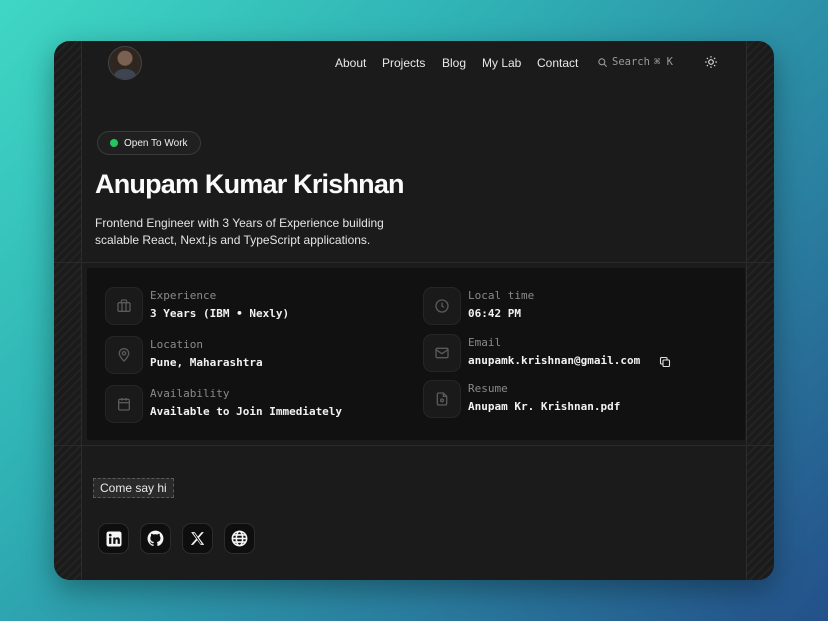 The image size is (828, 621). What do you see at coordinates (711, 62) in the screenshot?
I see `sun-icon` at bounding box center [711, 62].